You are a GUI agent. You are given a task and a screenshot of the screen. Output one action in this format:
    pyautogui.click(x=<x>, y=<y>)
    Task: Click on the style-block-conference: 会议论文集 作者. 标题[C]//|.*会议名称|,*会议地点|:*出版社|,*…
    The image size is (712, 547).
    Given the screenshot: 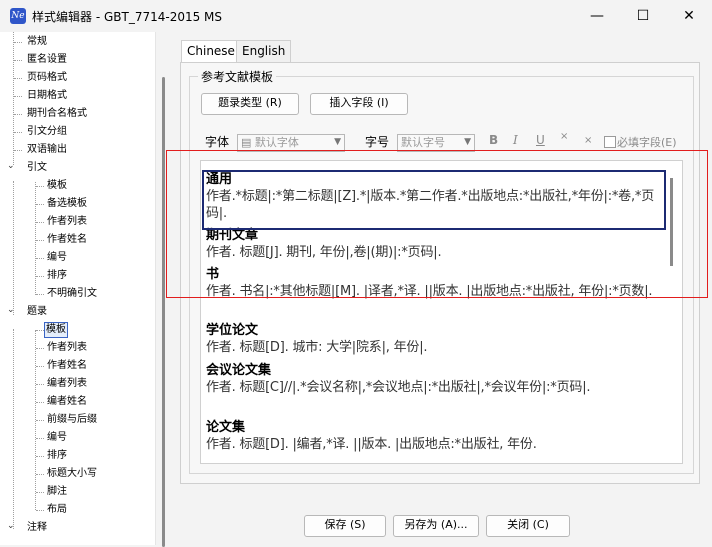 What is the action you would take?
    pyautogui.click(x=433, y=379)
    